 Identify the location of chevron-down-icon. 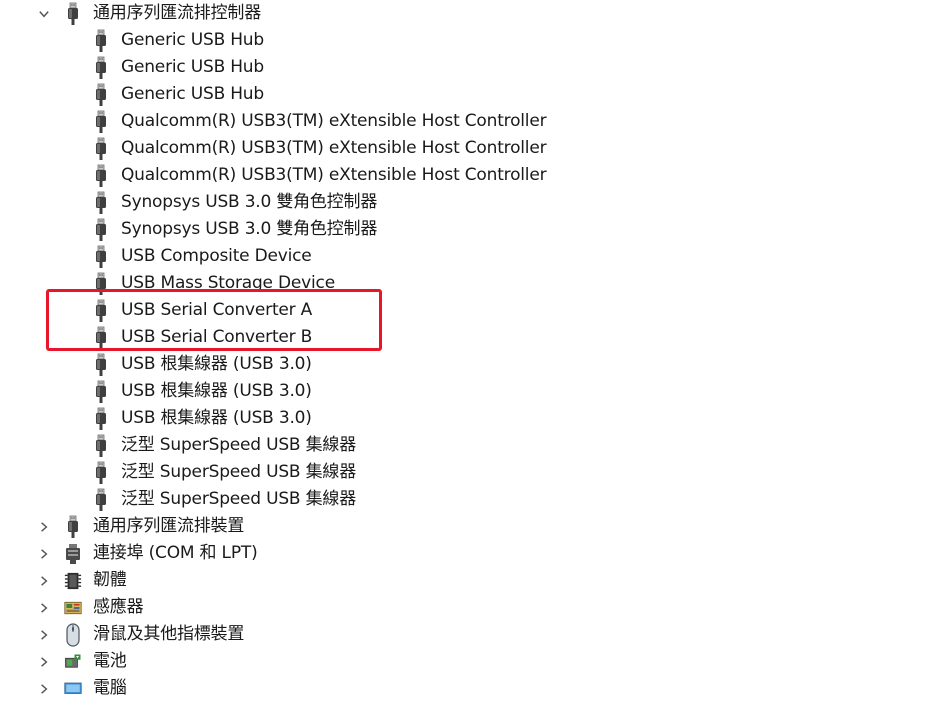
(44, 13).